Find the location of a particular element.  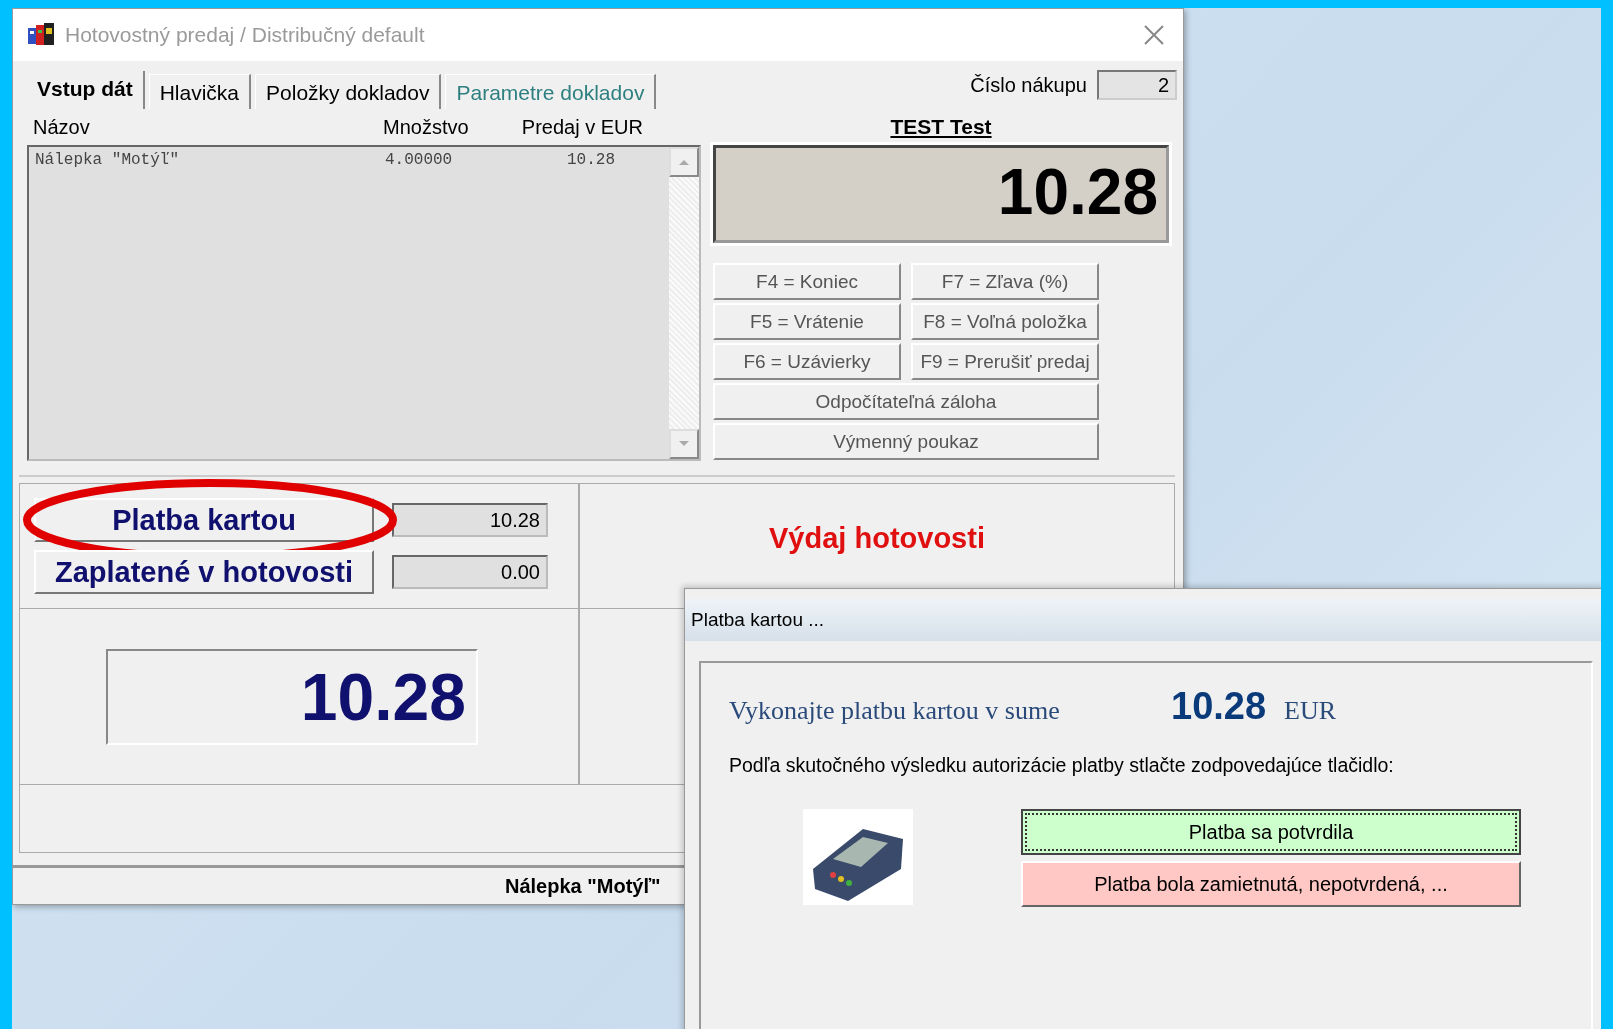

column-header: Predaj v EUR is located at coordinates (581, 127).